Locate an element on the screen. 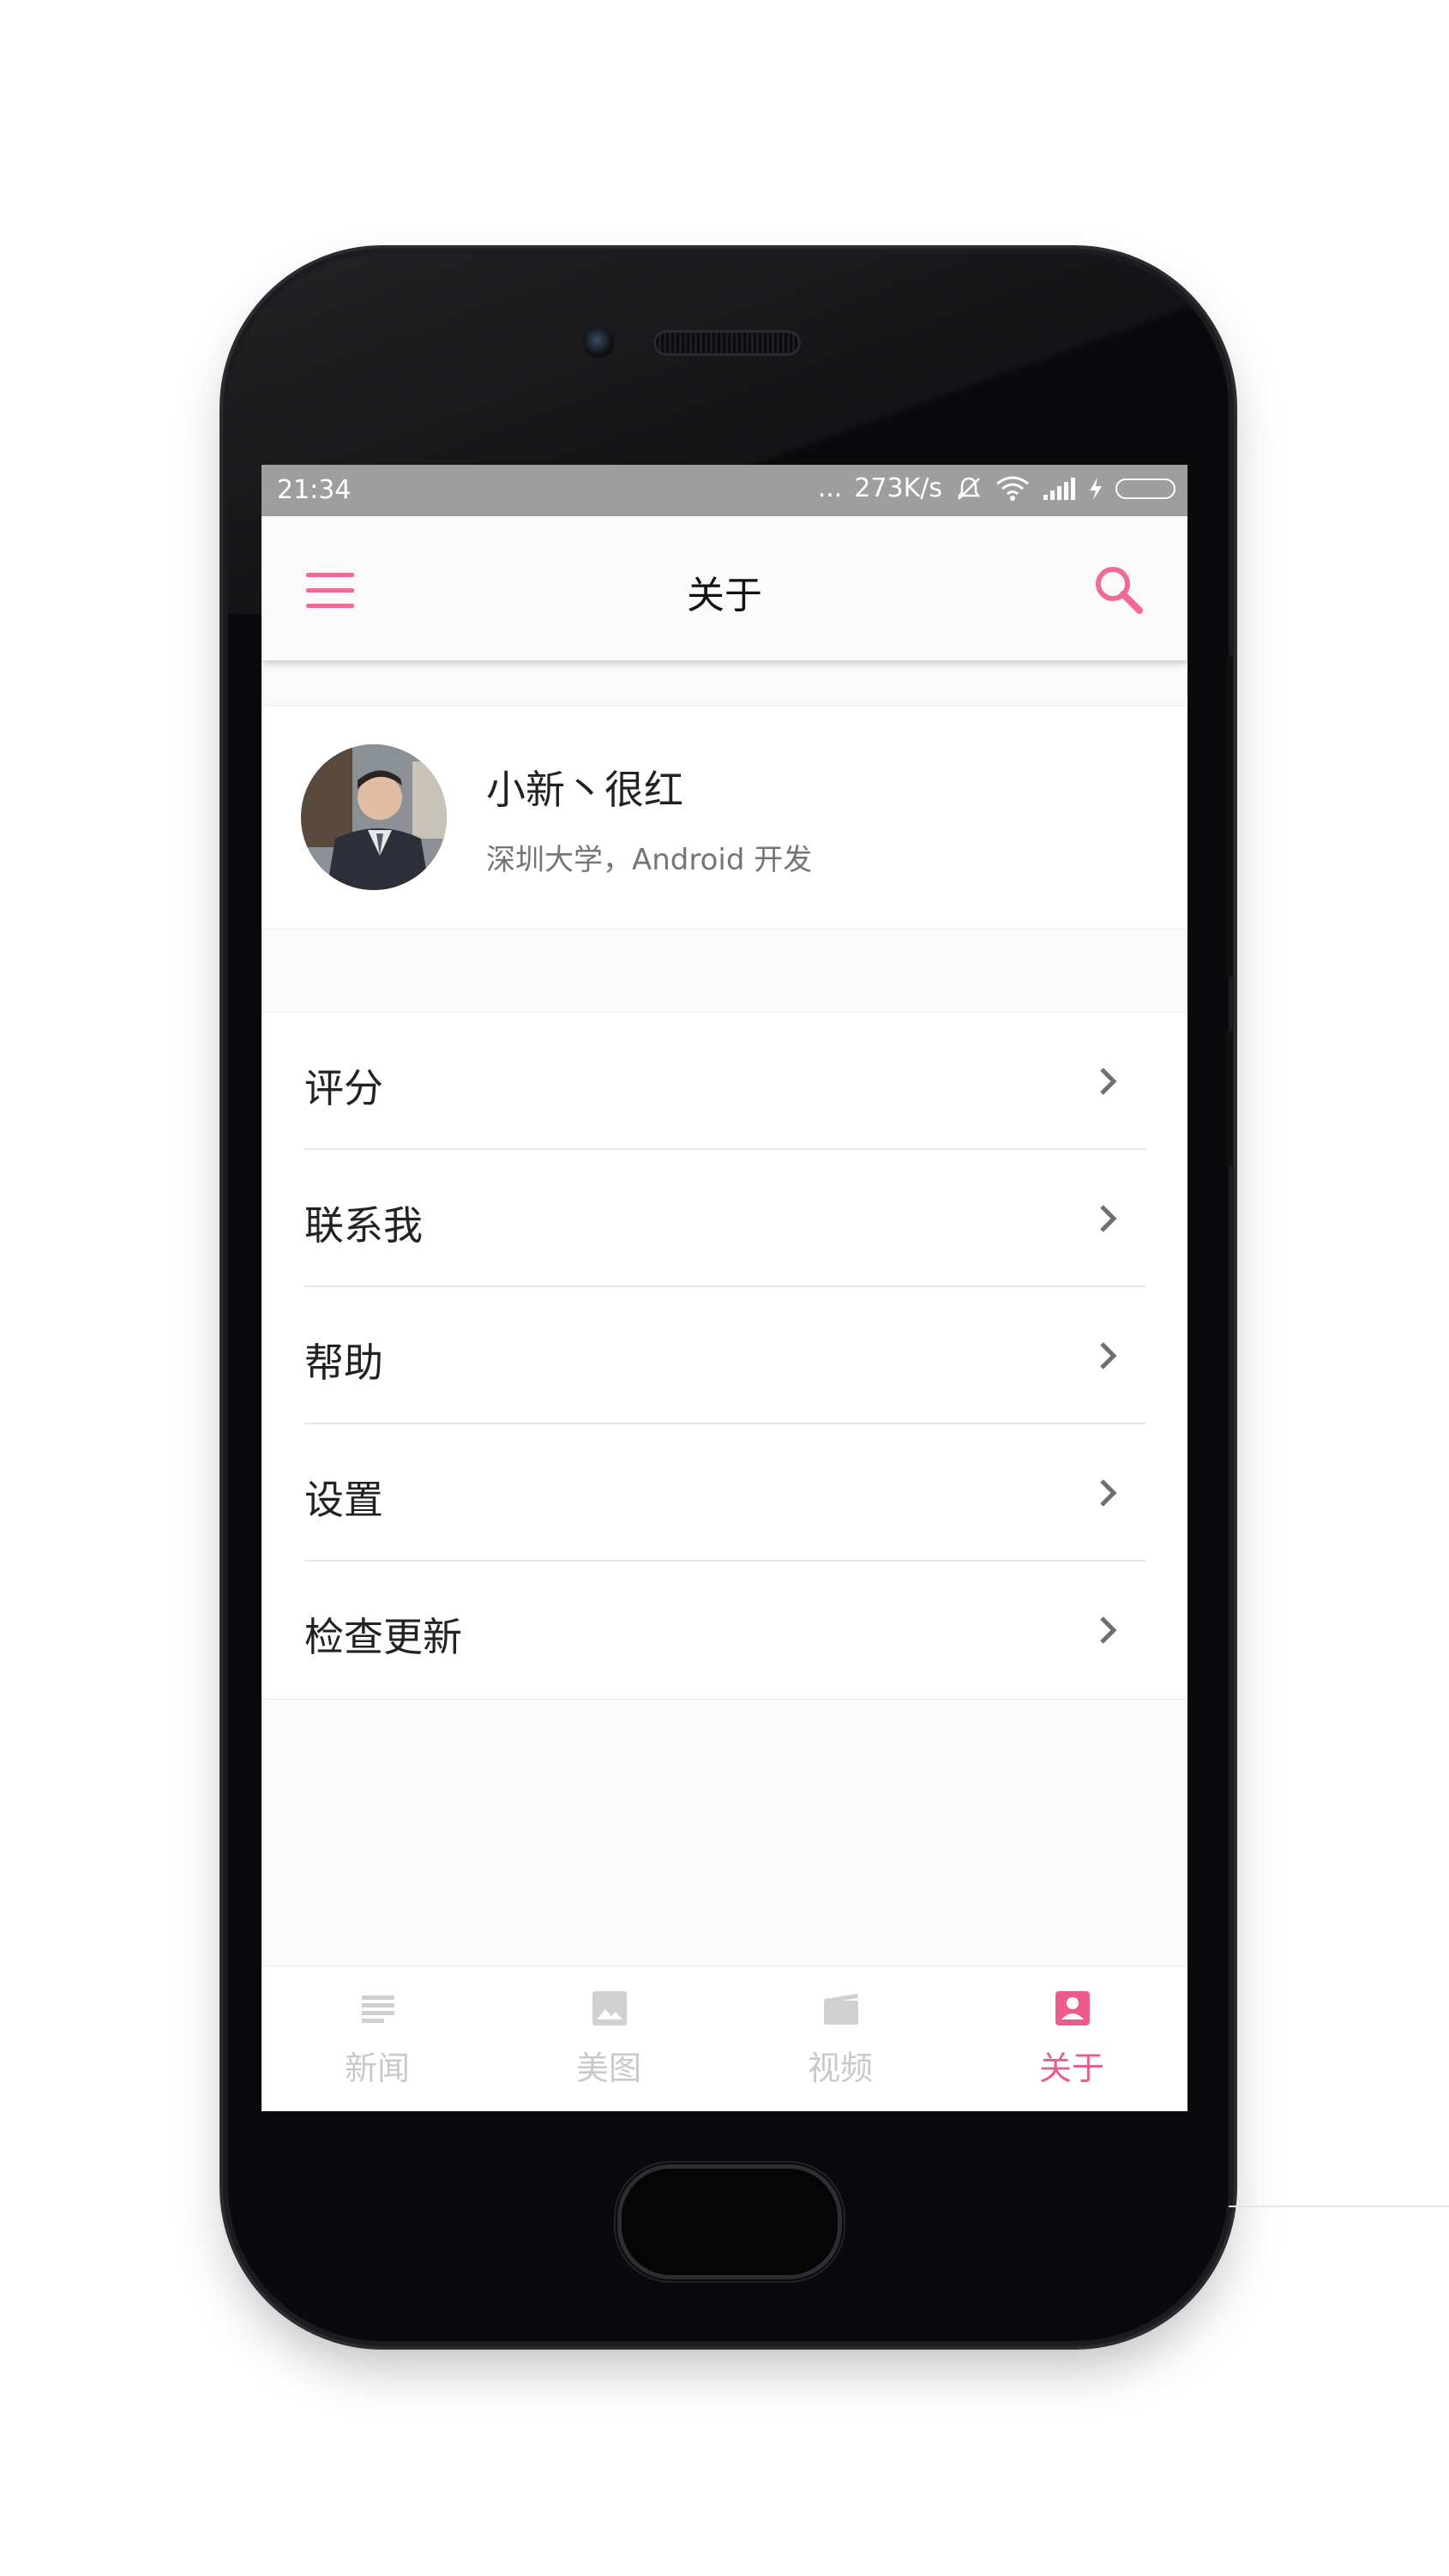 The image size is (1449, 2576). menu-item-rate: 评分 is located at coordinates (725, 1081).